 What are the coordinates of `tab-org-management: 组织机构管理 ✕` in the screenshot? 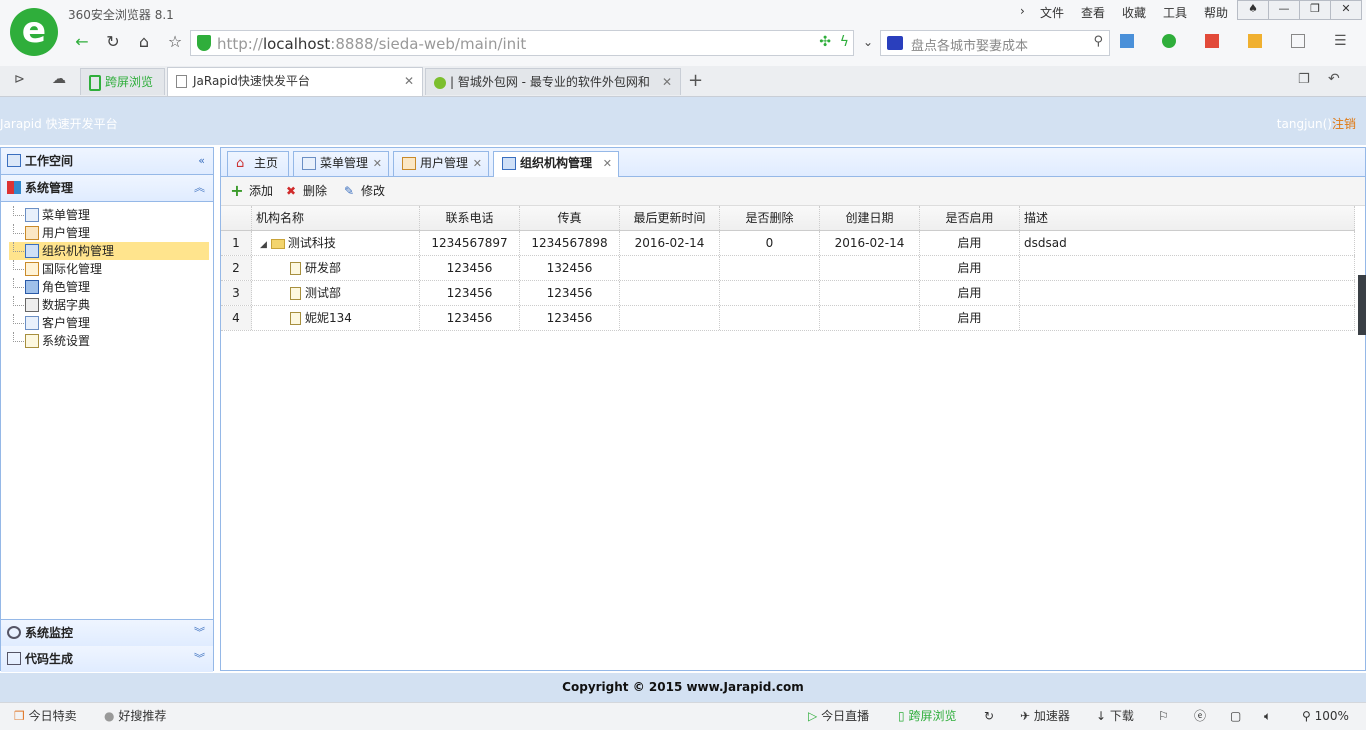 It's located at (556, 164).